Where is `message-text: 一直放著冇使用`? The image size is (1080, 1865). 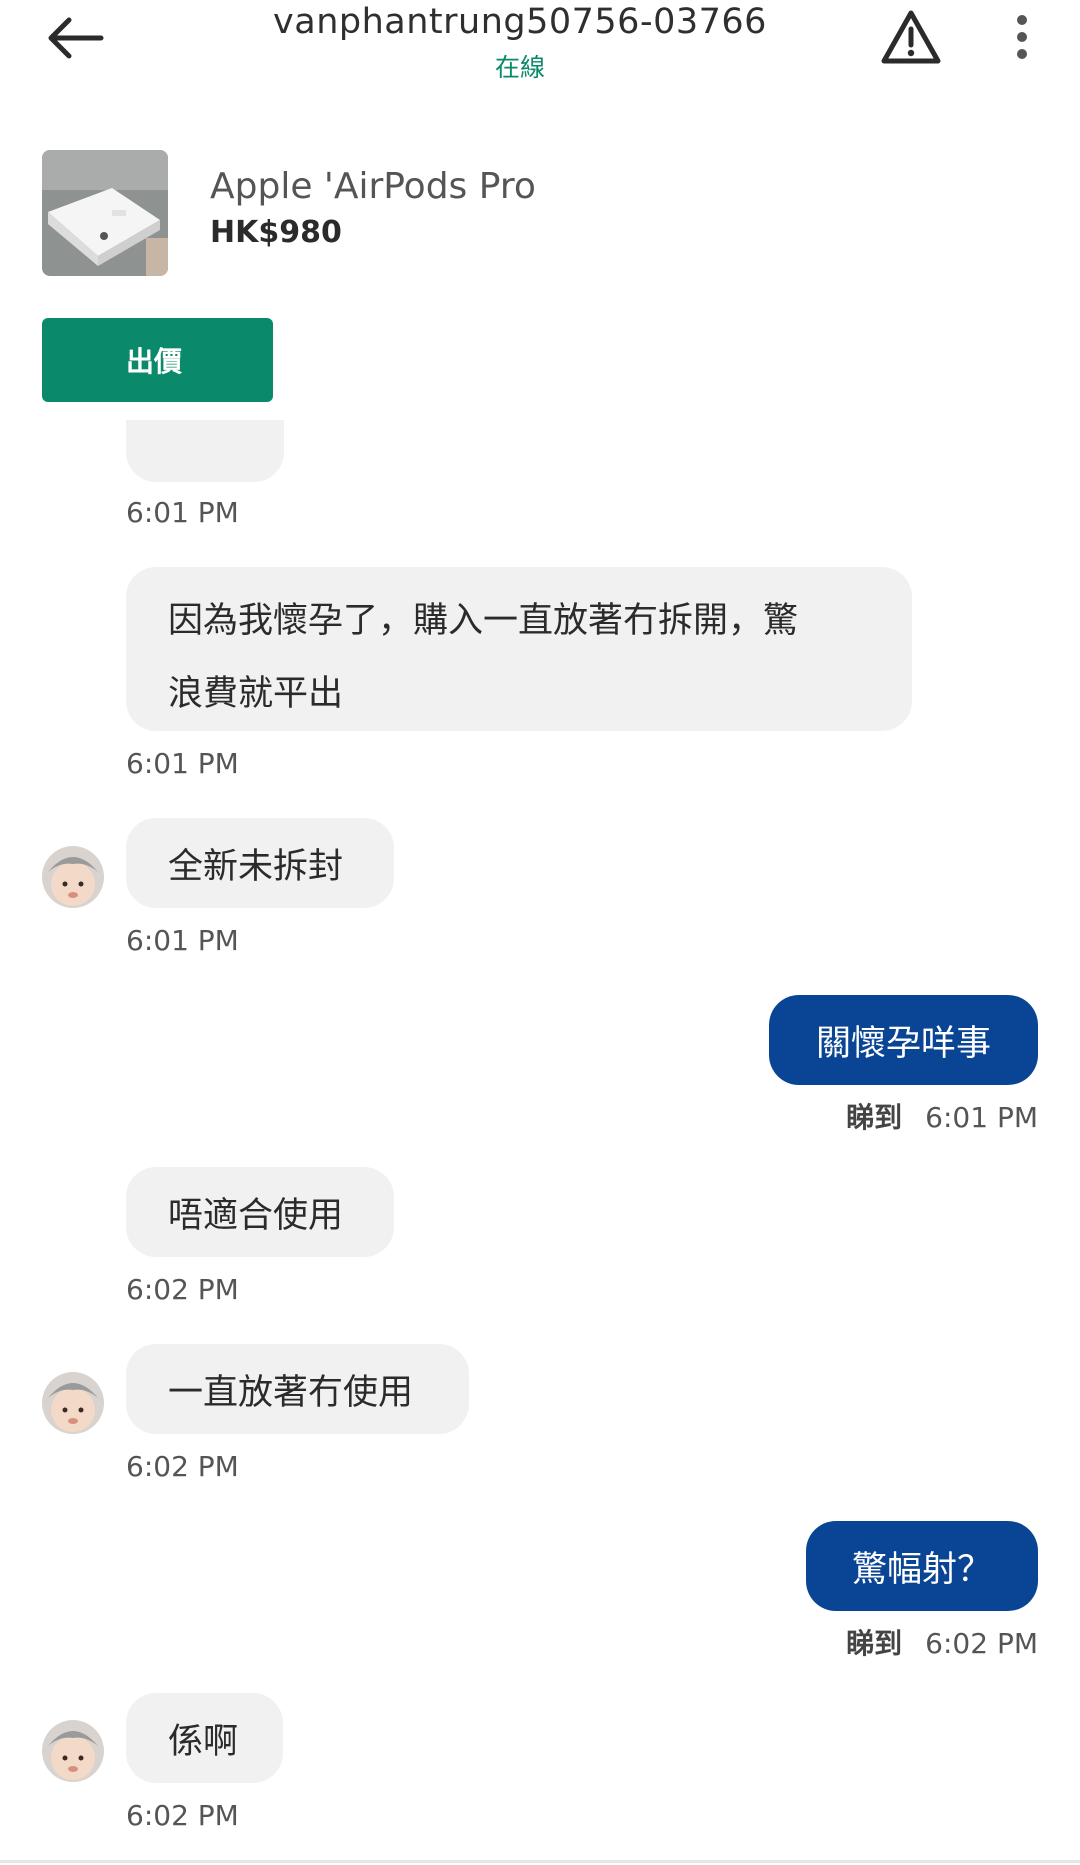 message-text: 一直放著冇使用 is located at coordinates (291, 1392).